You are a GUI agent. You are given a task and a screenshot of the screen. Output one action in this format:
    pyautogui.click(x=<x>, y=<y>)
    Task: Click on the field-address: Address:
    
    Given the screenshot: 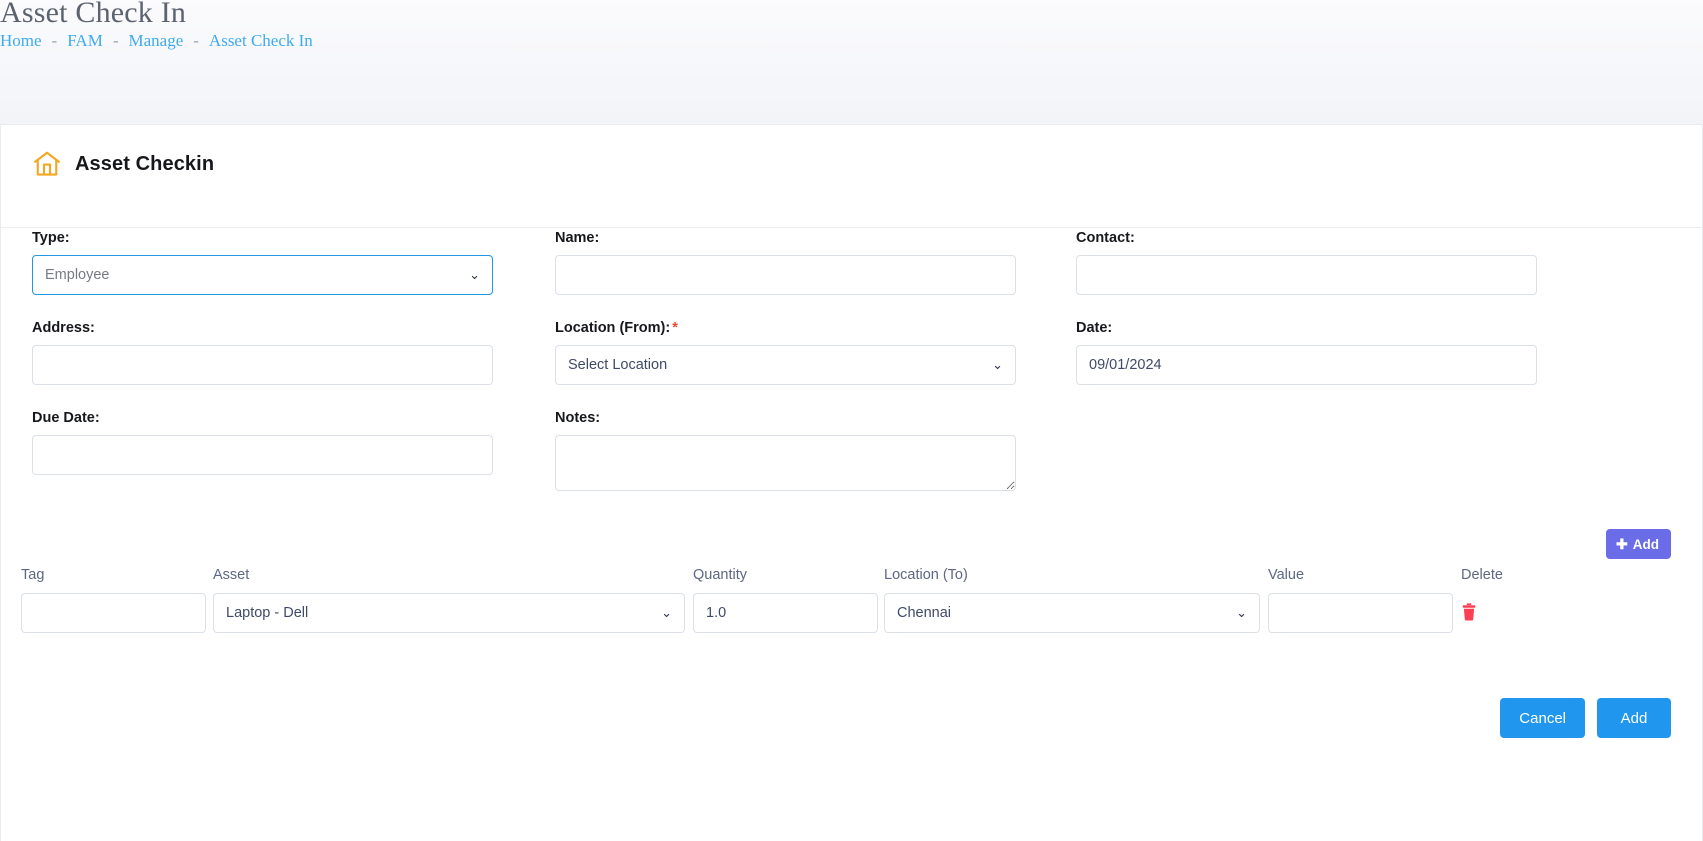 What is the action you would take?
    pyautogui.click(x=262, y=352)
    